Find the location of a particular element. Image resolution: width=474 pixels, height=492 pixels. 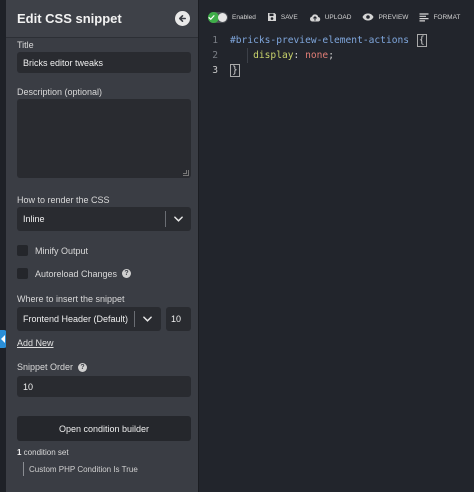

format-label: FORMAT is located at coordinates (447, 17).